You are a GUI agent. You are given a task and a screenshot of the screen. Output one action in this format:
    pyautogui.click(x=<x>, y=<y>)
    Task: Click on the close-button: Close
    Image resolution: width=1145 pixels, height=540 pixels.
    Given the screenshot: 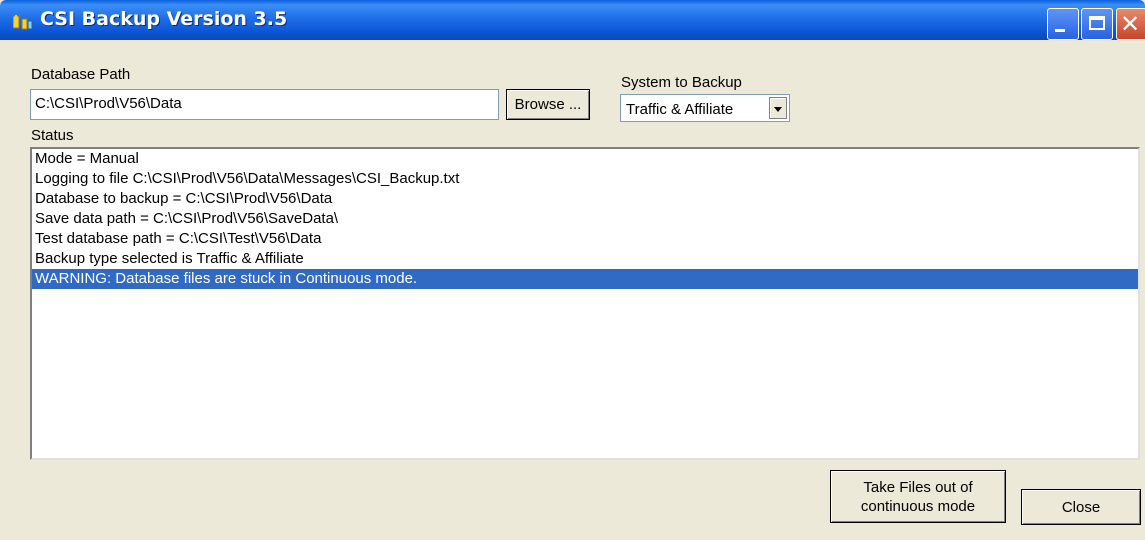 What is the action you would take?
    pyautogui.click(x=1081, y=507)
    